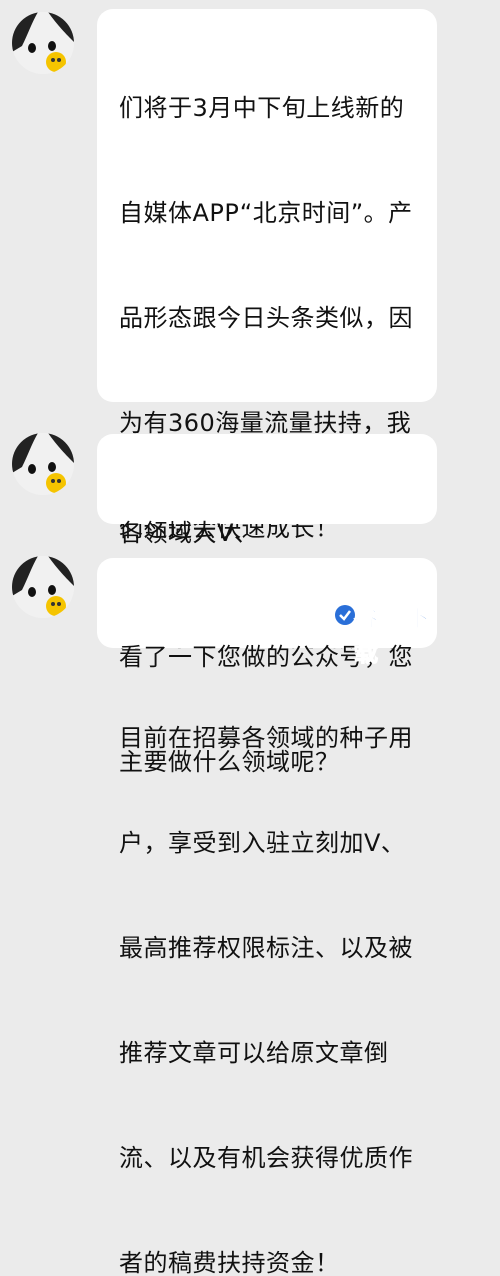 The height and width of the screenshot is (1276, 500). I want to click on message-line: 流、以及有机会获得优质作, so click(266, 1158).